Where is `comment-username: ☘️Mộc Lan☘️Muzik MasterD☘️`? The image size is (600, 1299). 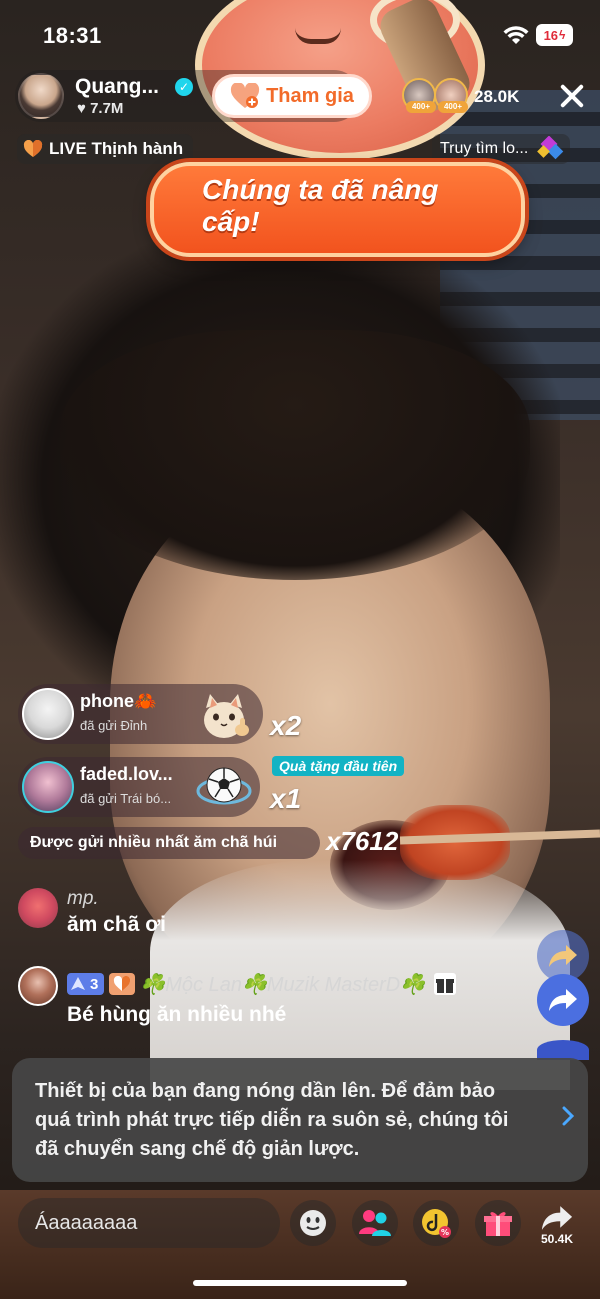 comment-username: ☘️Mộc Lan☘️Muzik MasterD☘️ is located at coordinates (282, 984).